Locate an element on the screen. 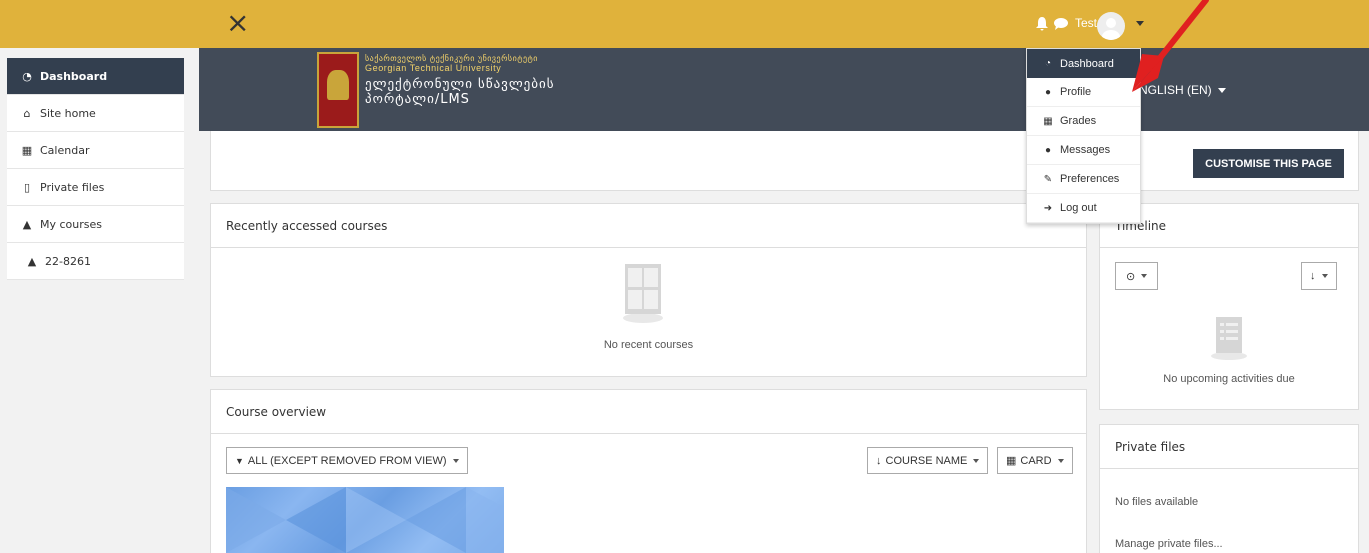 Image resolution: width=1369 pixels, height=553 pixels. filter-icon: ▼ is located at coordinates (239, 460).